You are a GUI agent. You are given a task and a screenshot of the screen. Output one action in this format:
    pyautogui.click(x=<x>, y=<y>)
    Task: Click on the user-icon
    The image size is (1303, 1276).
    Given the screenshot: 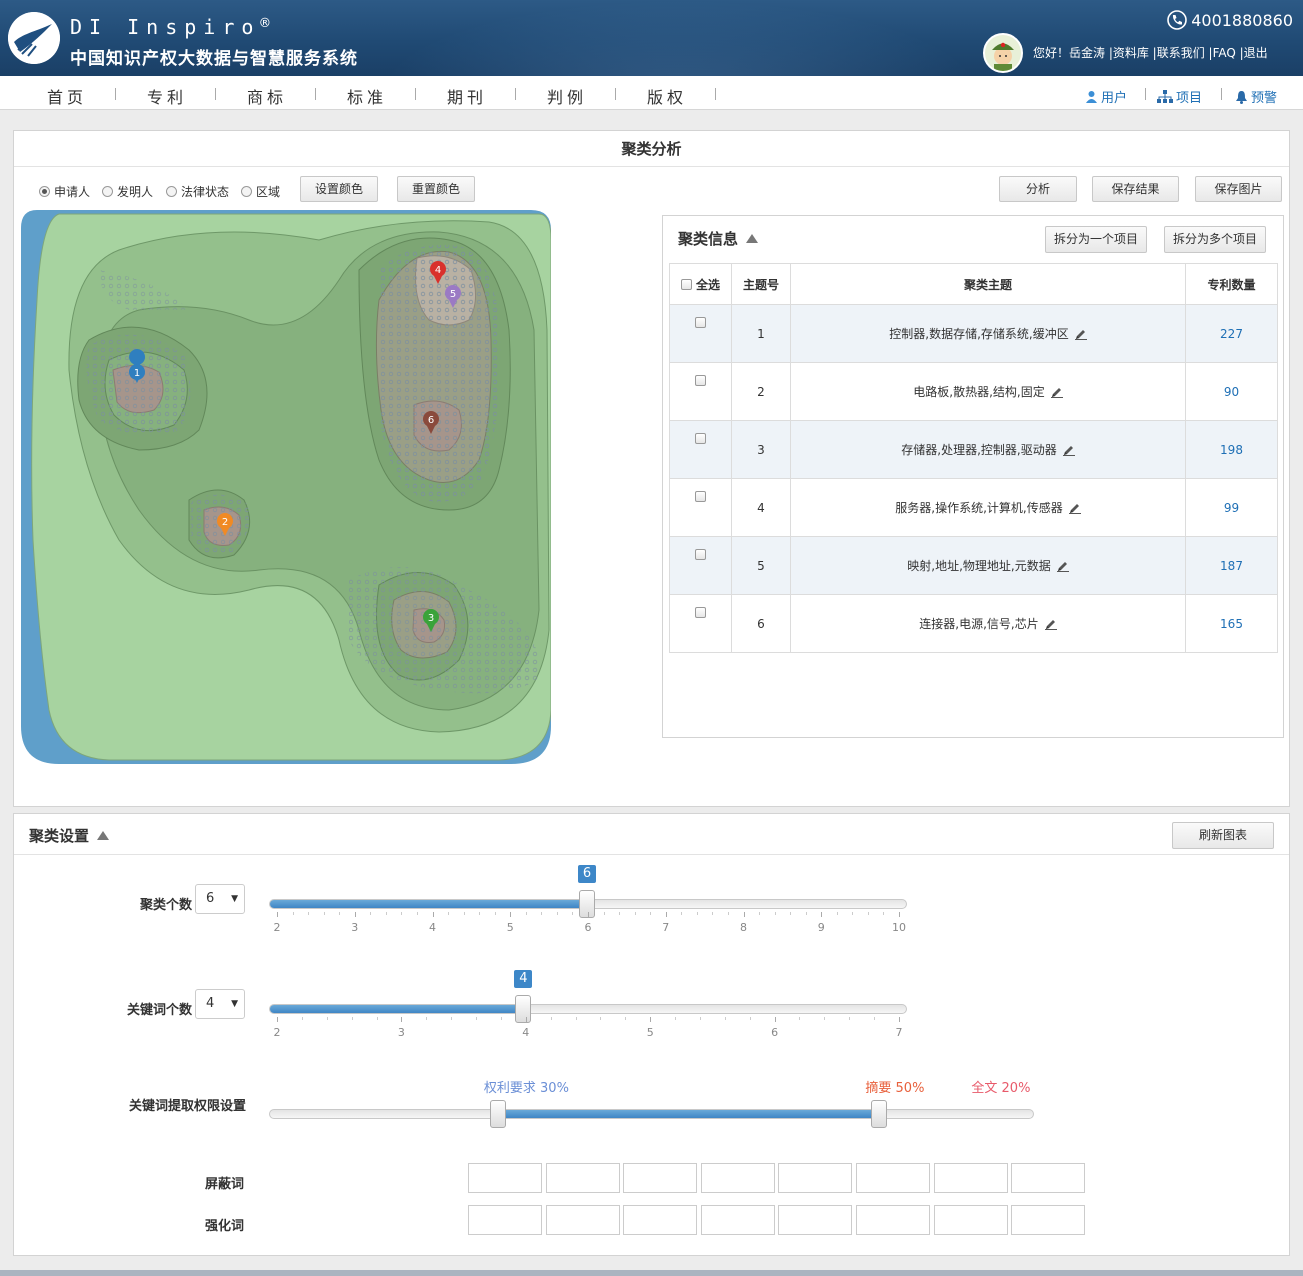 What is the action you would take?
    pyautogui.click(x=1091, y=97)
    